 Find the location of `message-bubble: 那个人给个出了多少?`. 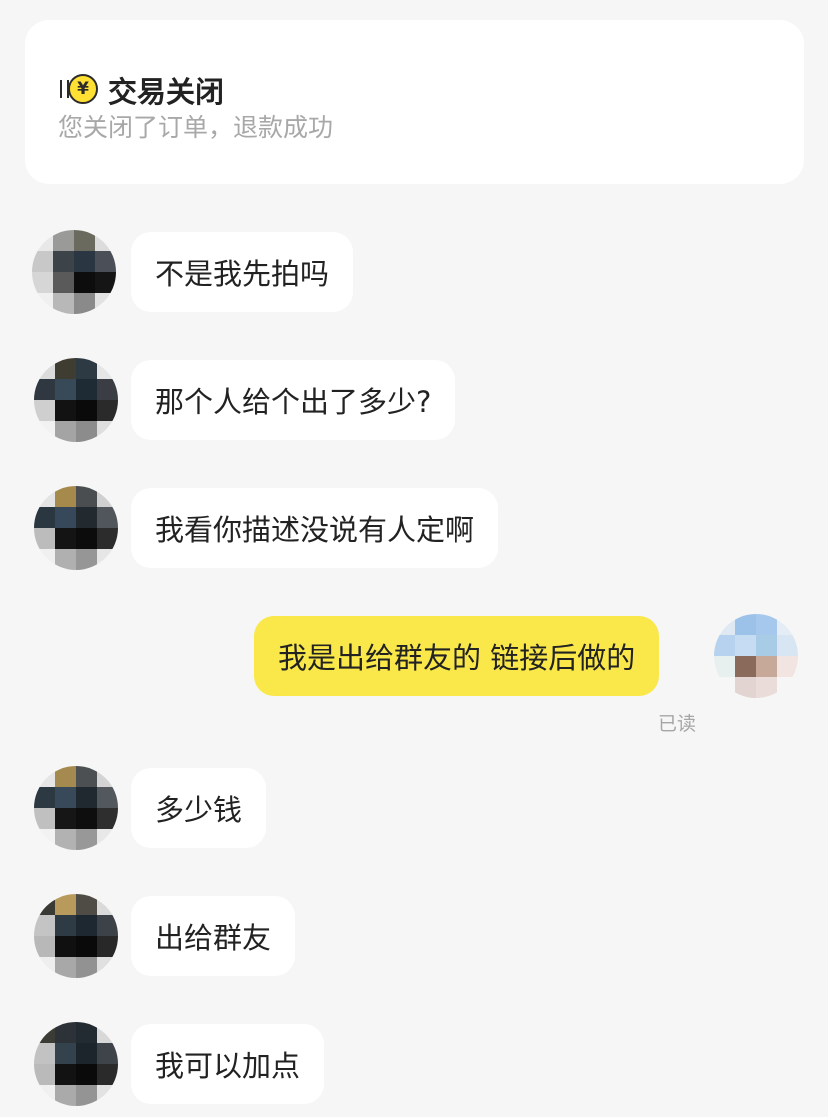

message-bubble: 那个人给个出了多少? is located at coordinates (293, 400).